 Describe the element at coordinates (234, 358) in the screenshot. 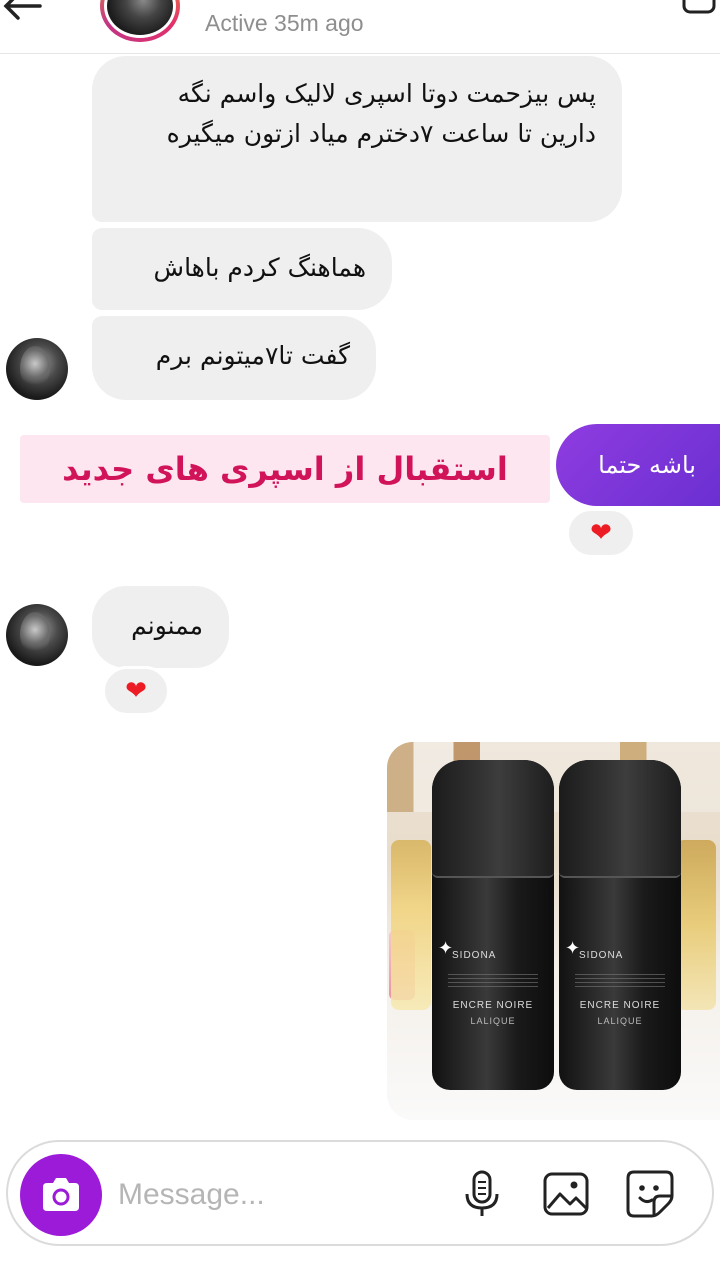

I see `received-message: گفت تا۷میتونم برم` at that location.